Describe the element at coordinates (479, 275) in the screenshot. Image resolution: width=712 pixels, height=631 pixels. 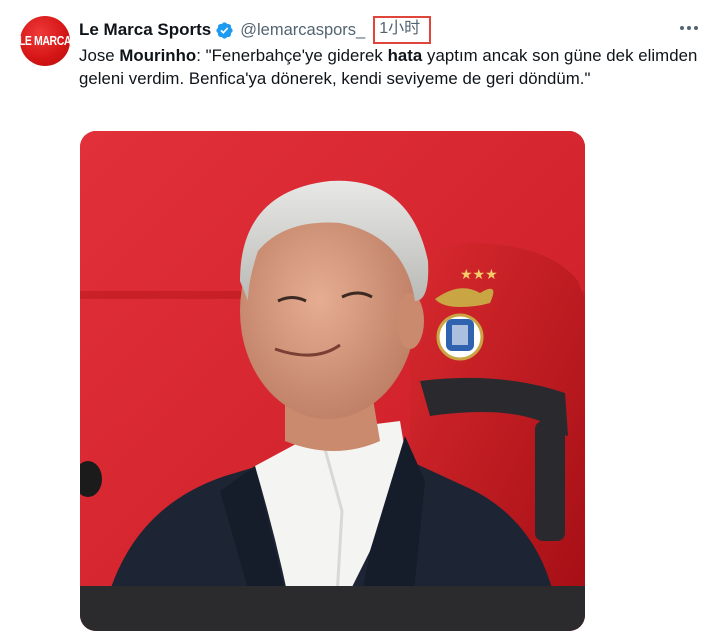
I see `emblem-stars: ★★★` at that location.